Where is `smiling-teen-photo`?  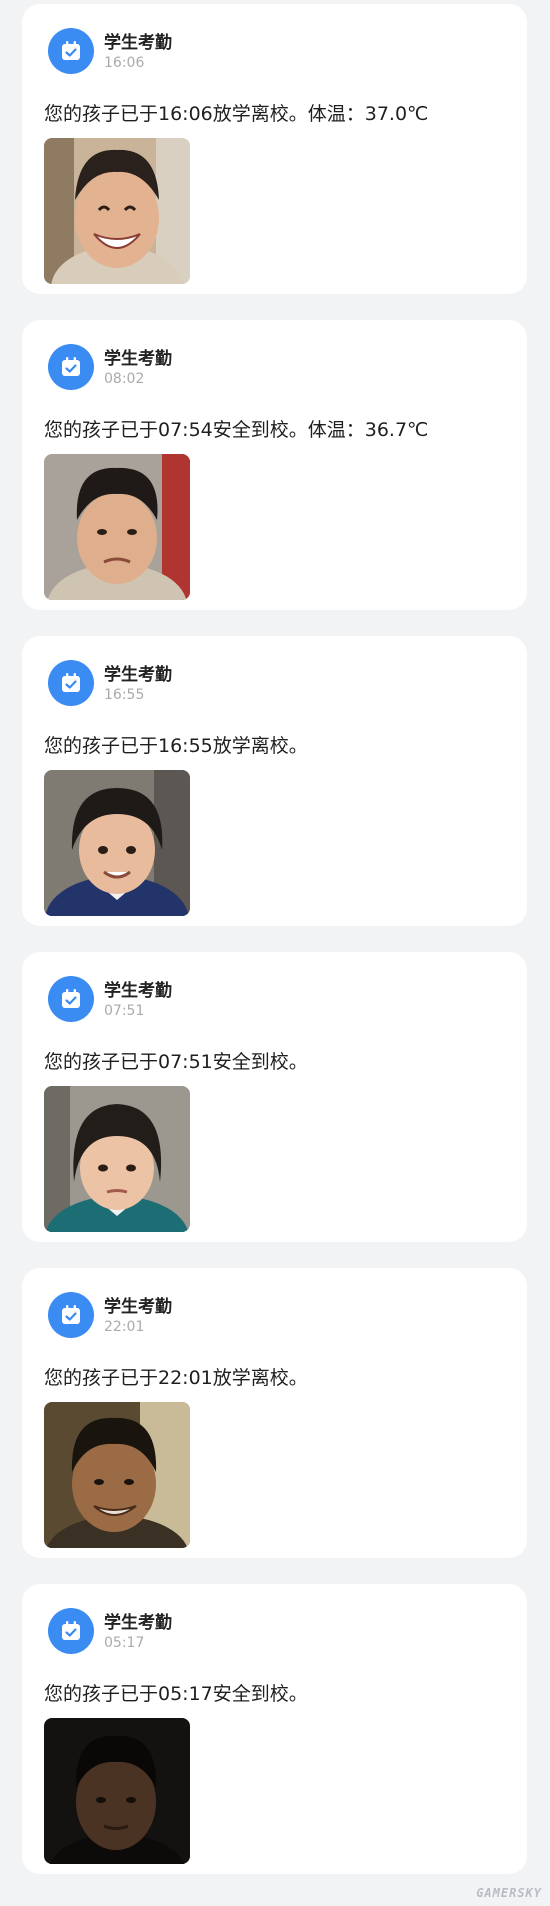 smiling-teen-photo is located at coordinates (117, 1475).